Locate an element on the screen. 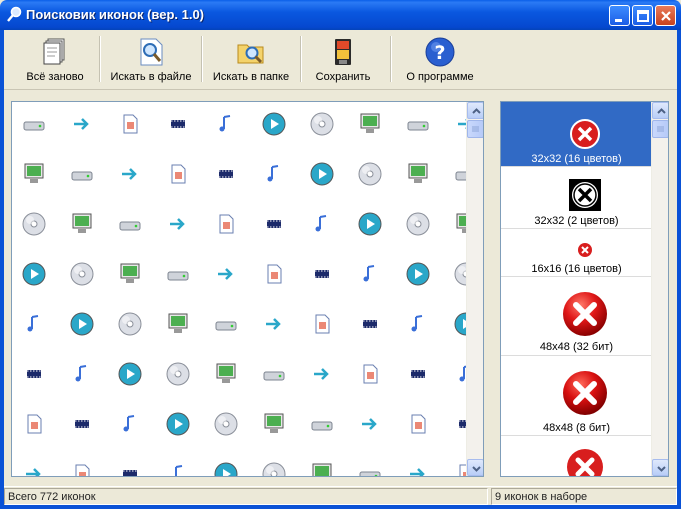 The width and height of the screenshot is (681, 509). toolbar-button-new: Всё заново is located at coordinates (55, 60).